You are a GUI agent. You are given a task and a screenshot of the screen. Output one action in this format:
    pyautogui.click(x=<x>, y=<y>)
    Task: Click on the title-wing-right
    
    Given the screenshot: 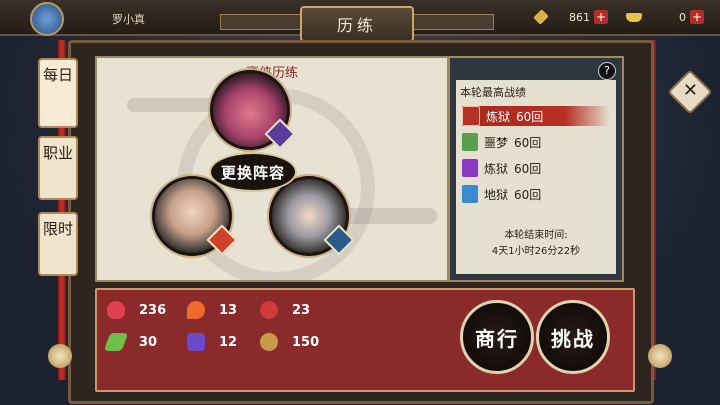 What is the action you would take?
    pyautogui.click(x=453, y=22)
    